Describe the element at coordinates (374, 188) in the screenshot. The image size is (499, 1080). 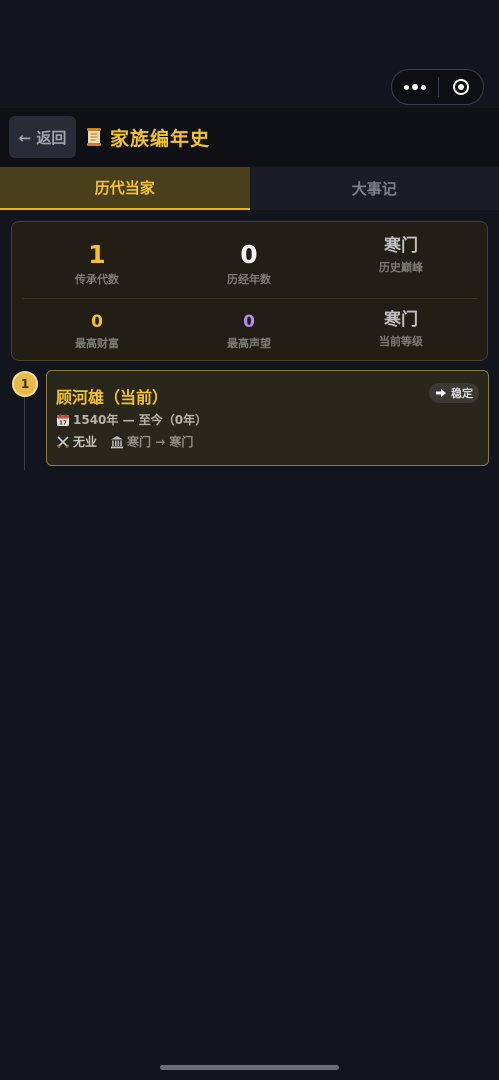
I see `tab-events: 大事记` at that location.